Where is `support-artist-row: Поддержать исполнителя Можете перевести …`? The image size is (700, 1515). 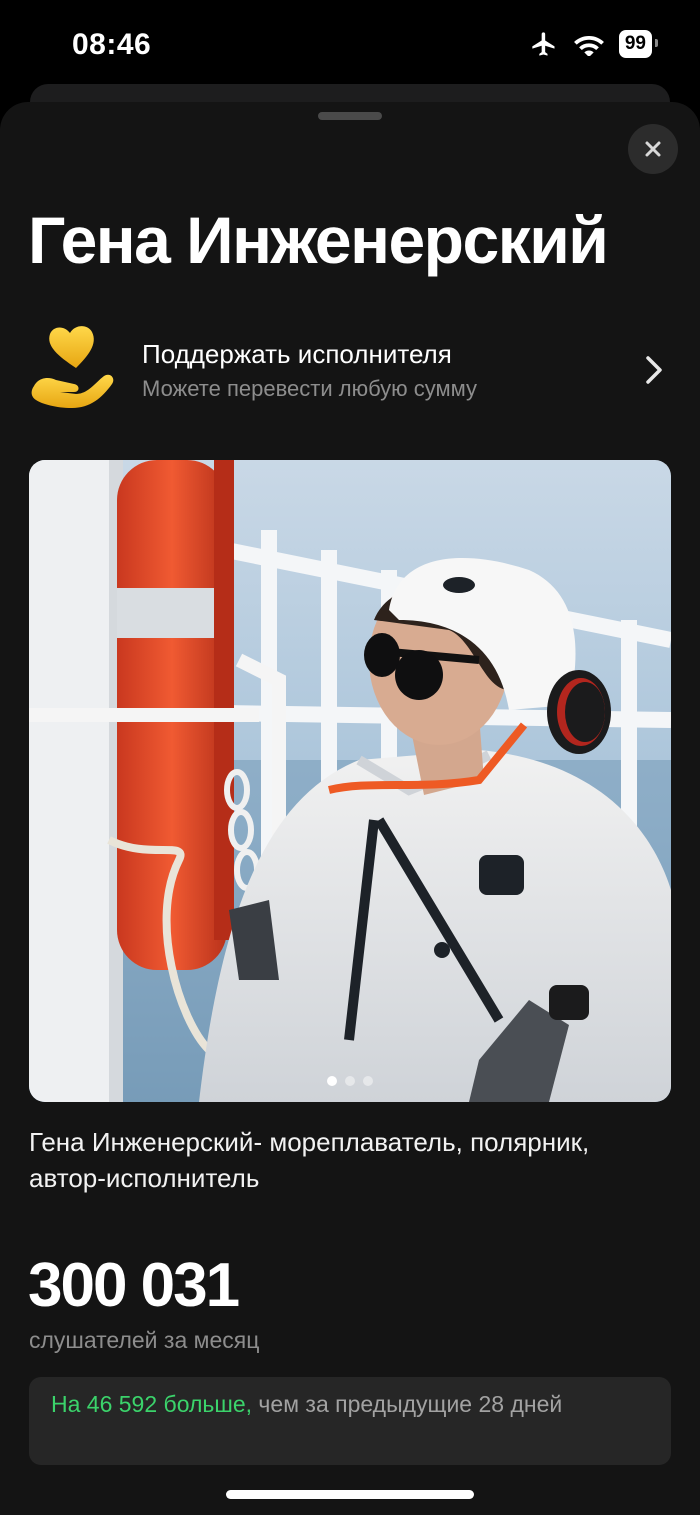 support-artist-row: Поддержать исполнителя Можете перевести … is located at coordinates (348, 370).